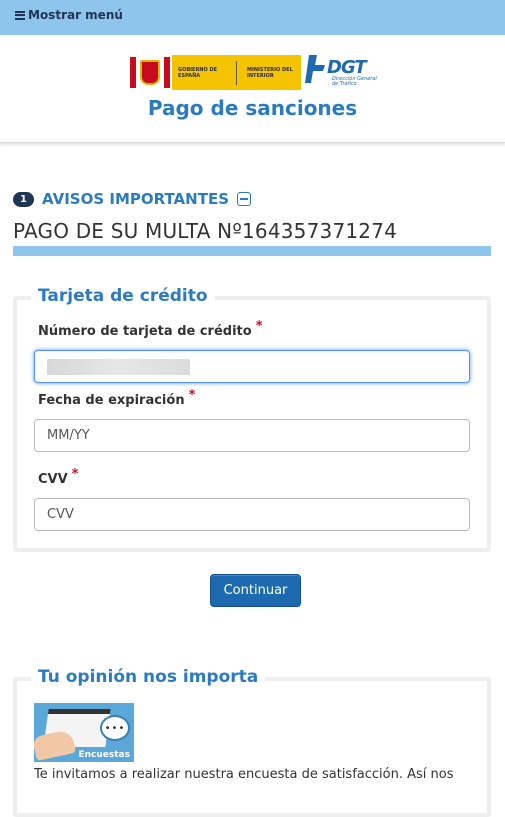  What do you see at coordinates (252, 366) in the screenshot?
I see `card-number-input` at bounding box center [252, 366].